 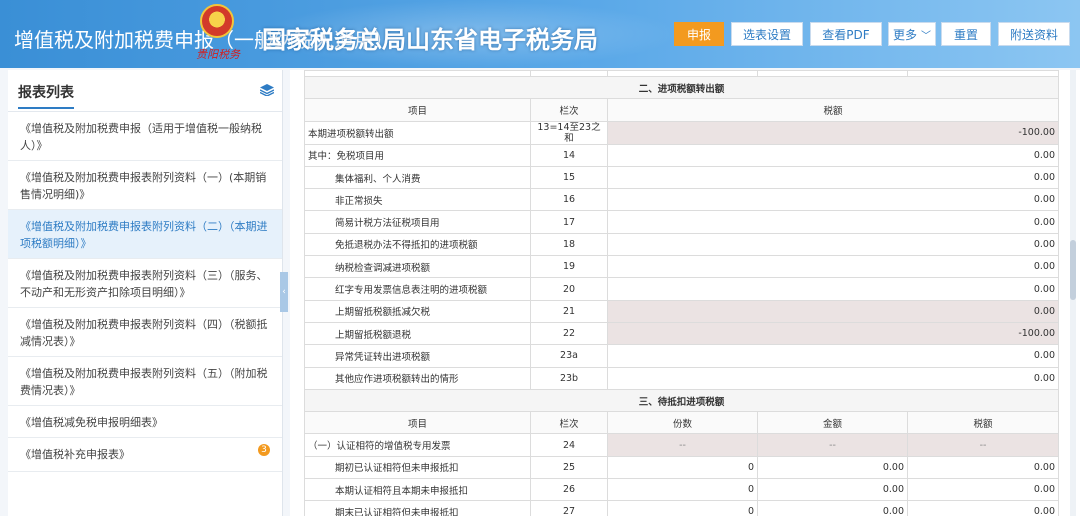 I want to click on table-row: 非正常损失 16 0.00, so click(x=681, y=200).